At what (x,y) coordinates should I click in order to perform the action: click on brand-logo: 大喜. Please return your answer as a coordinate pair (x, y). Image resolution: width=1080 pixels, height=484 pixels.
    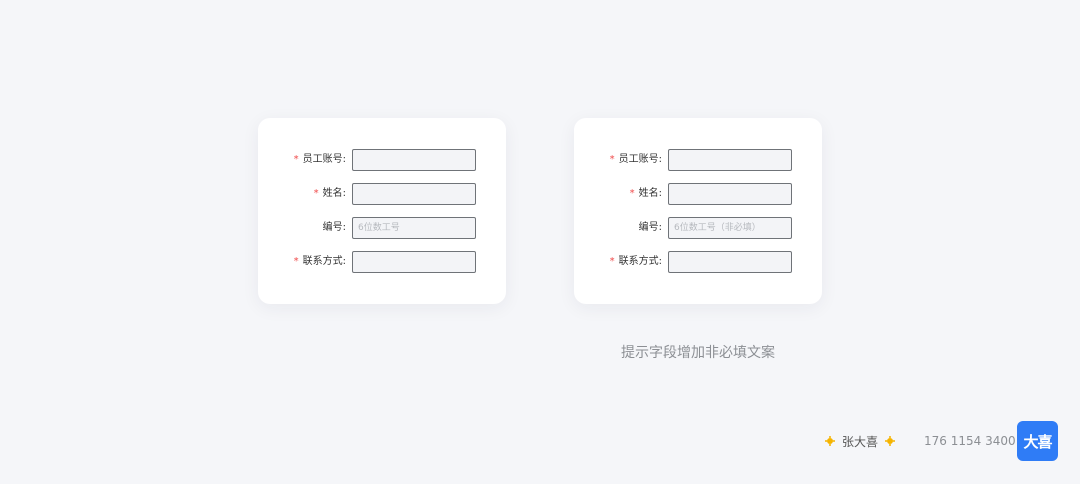
    Looking at the image, I should click on (1037, 441).